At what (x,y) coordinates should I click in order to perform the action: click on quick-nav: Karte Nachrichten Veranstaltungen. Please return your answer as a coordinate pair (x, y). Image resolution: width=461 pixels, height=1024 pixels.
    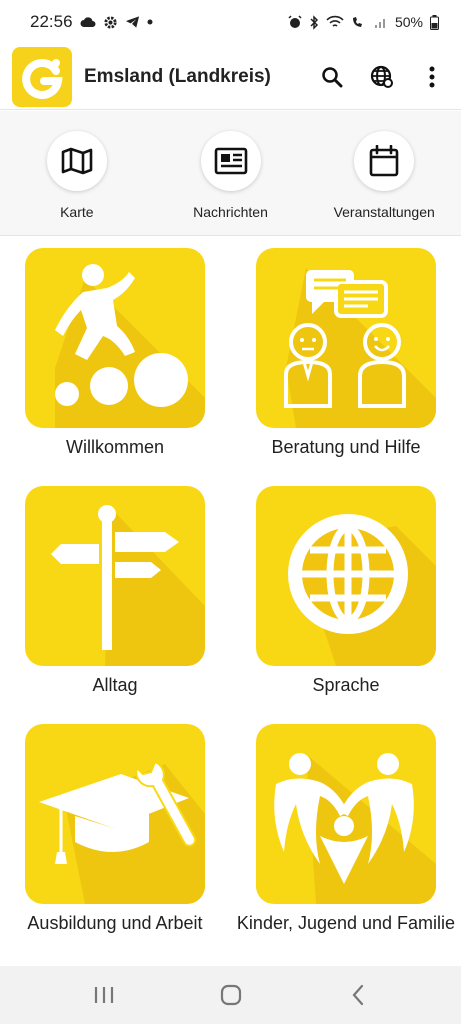
    Looking at the image, I should click on (230, 173).